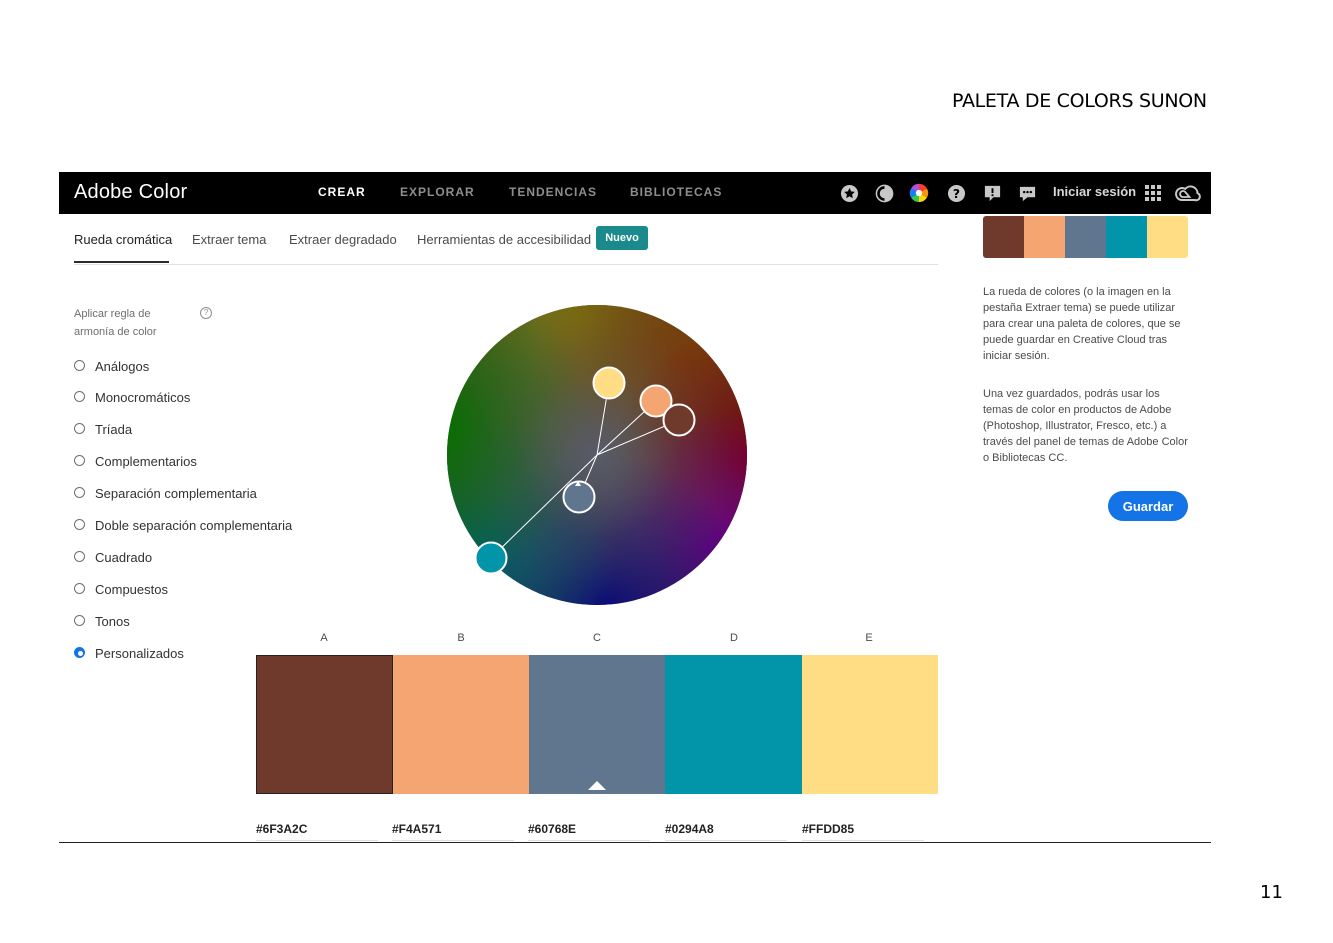  Describe the element at coordinates (1188, 193) in the screenshot. I see `creative-cloud-icon` at that location.